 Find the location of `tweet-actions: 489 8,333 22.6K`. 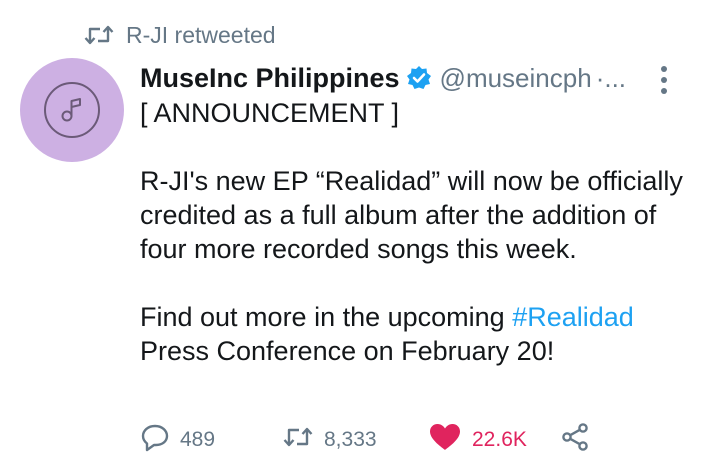

tweet-actions: 489 8,333 22.6K is located at coordinates (420, 440).